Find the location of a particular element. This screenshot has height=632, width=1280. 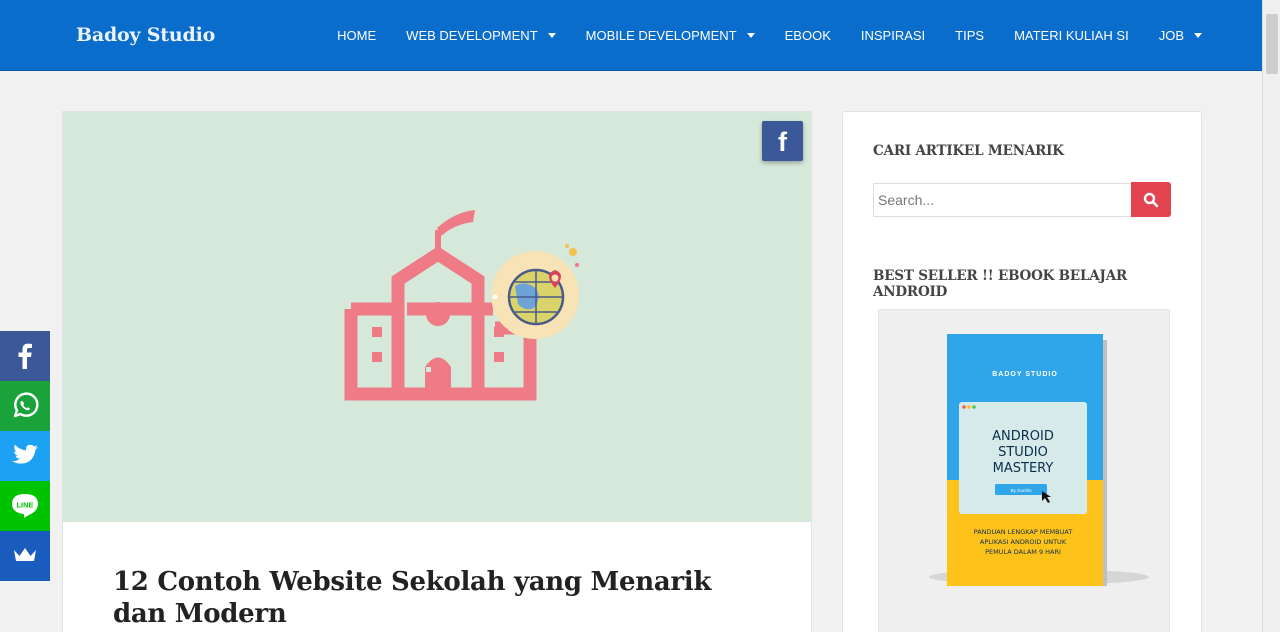

nav-ebook-label: EBOOK is located at coordinates (807, 35).